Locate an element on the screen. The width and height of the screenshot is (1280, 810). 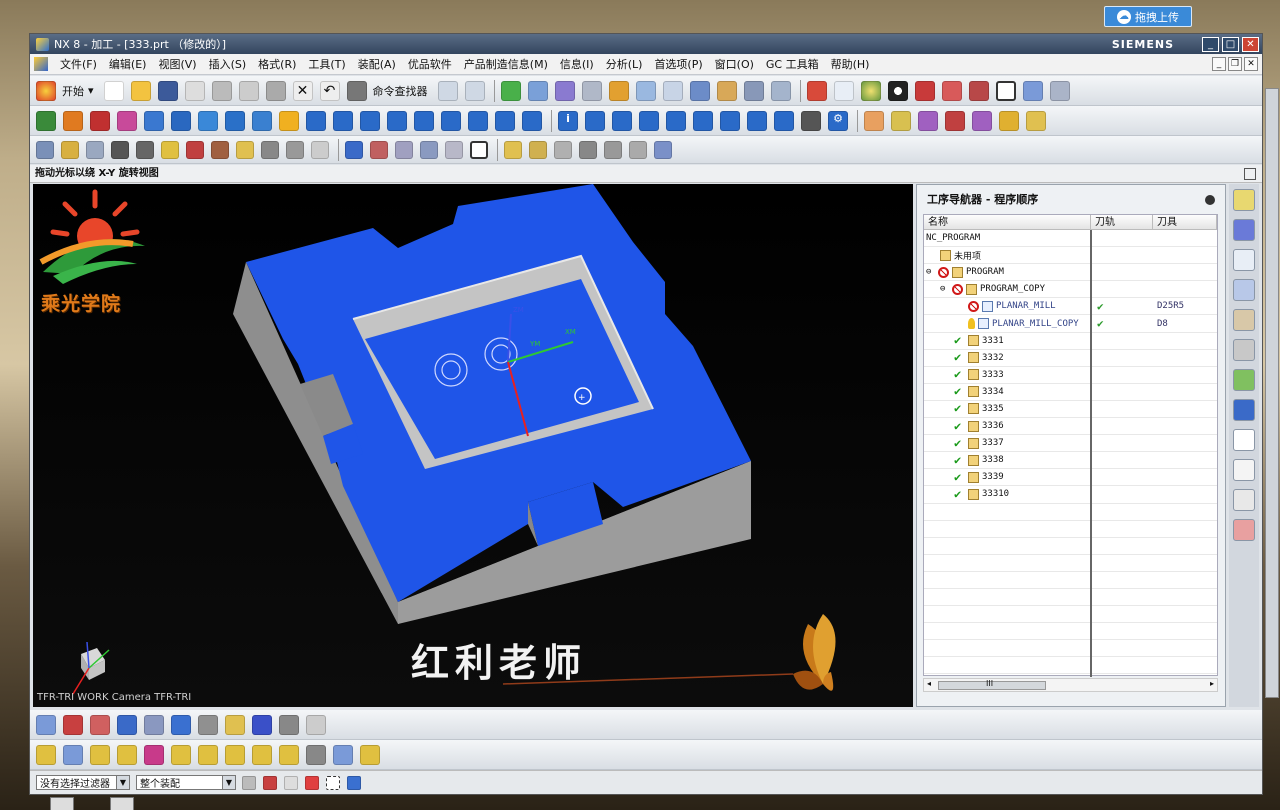
app-menu-icon is located at coordinates (41, 64).